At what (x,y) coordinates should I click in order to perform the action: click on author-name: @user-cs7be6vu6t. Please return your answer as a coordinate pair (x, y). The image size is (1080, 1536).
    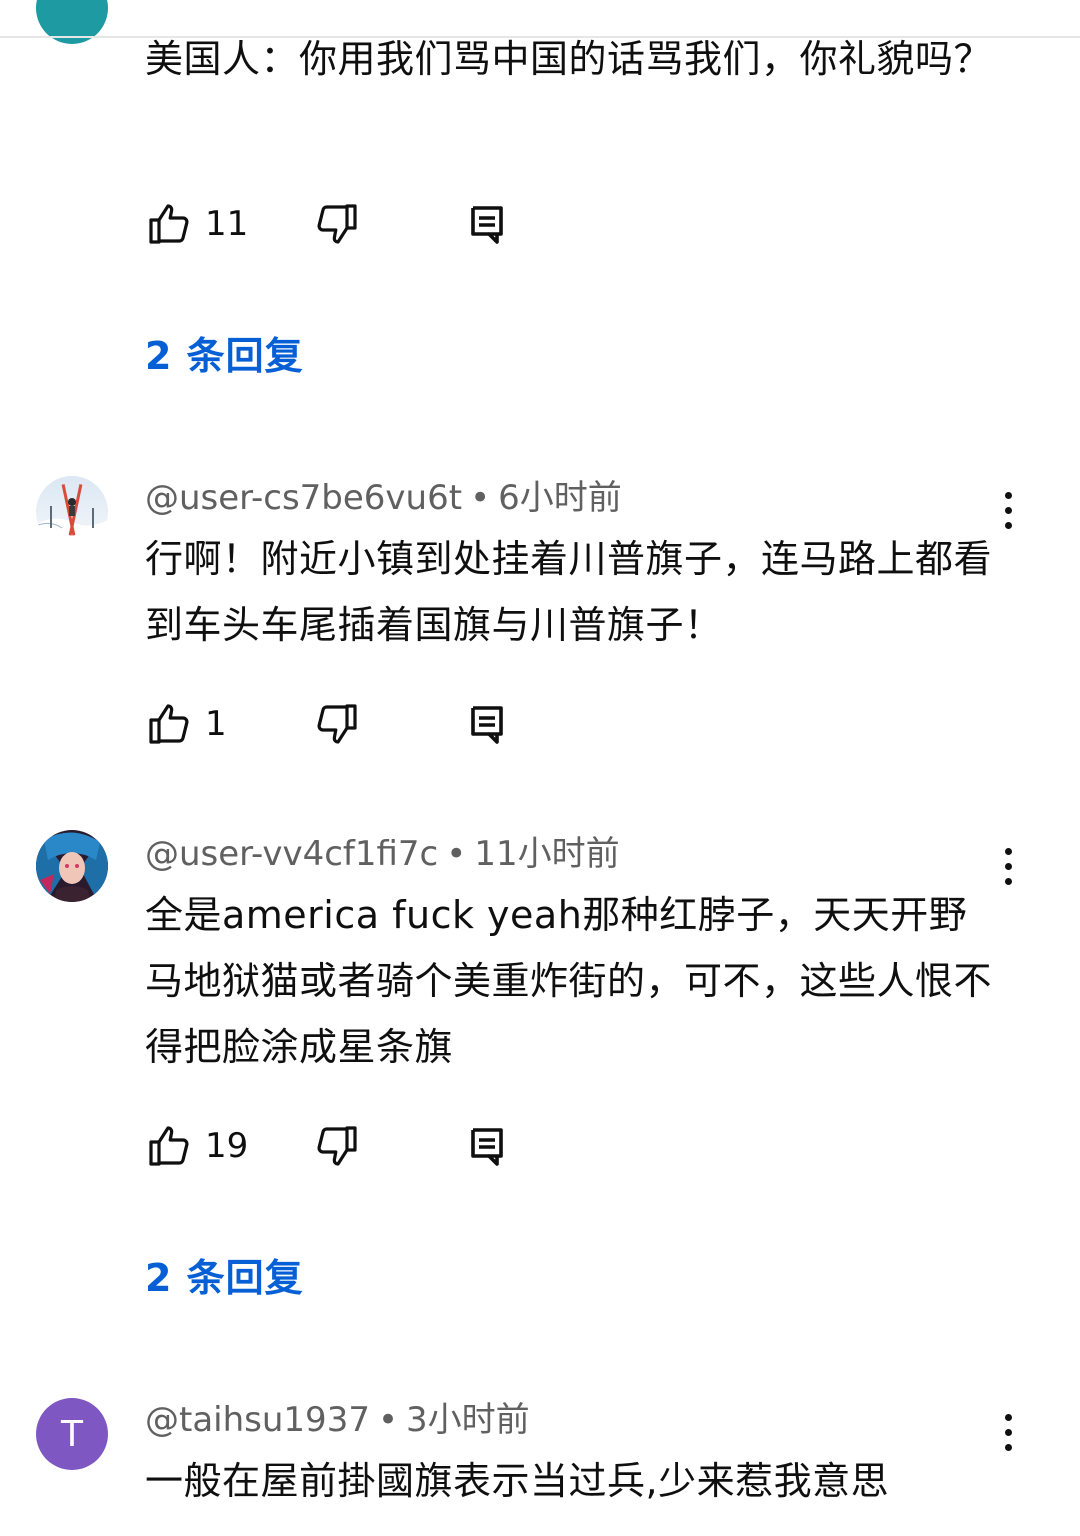
    Looking at the image, I should click on (303, 498).